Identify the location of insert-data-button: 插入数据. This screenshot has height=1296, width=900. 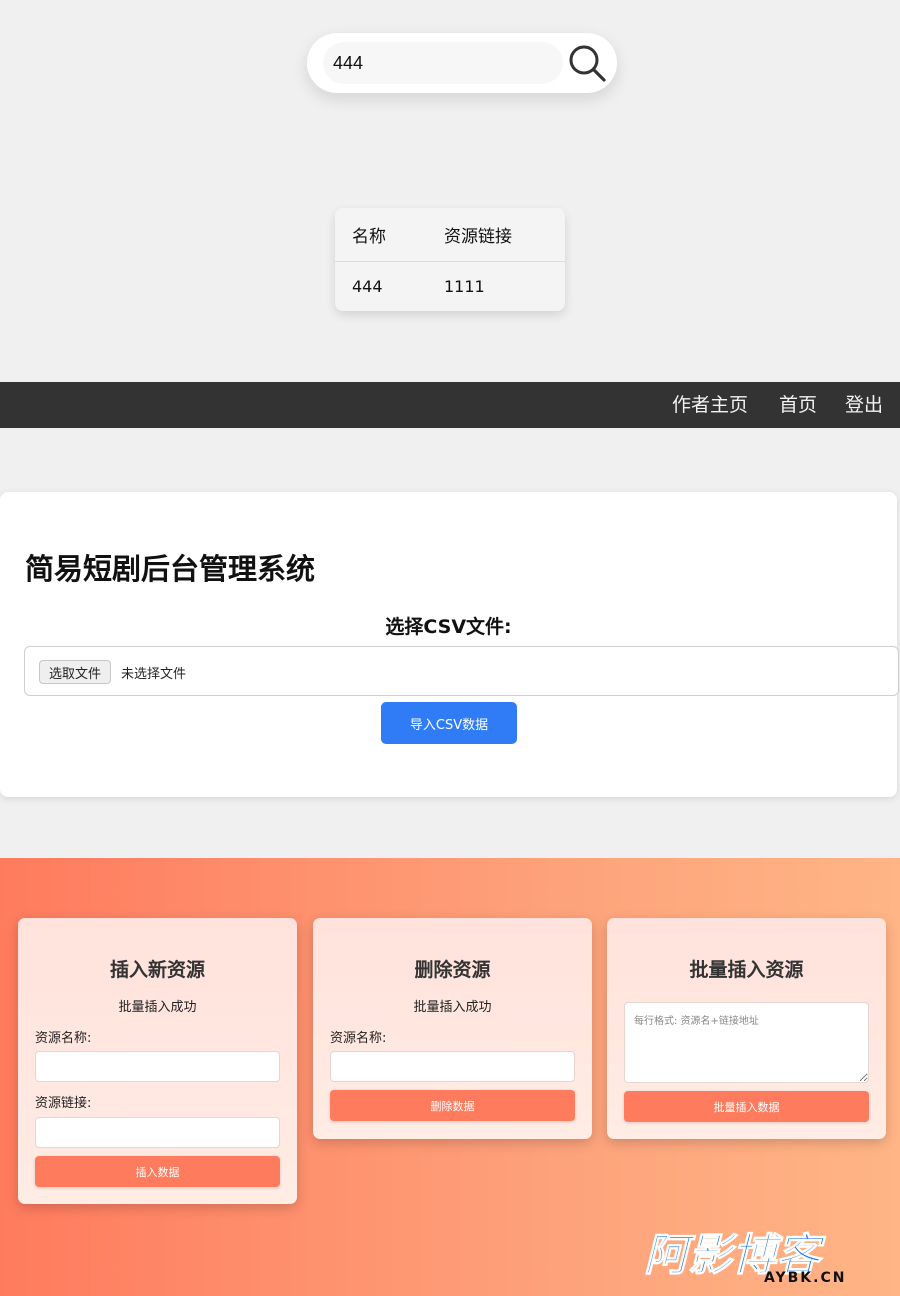
(157, 1171).